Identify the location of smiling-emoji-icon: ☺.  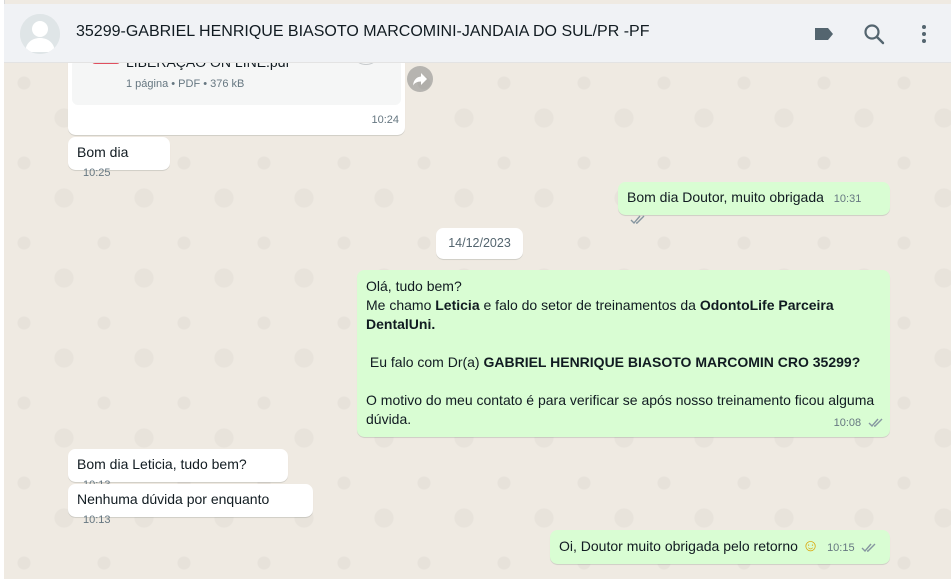
(810, 545).